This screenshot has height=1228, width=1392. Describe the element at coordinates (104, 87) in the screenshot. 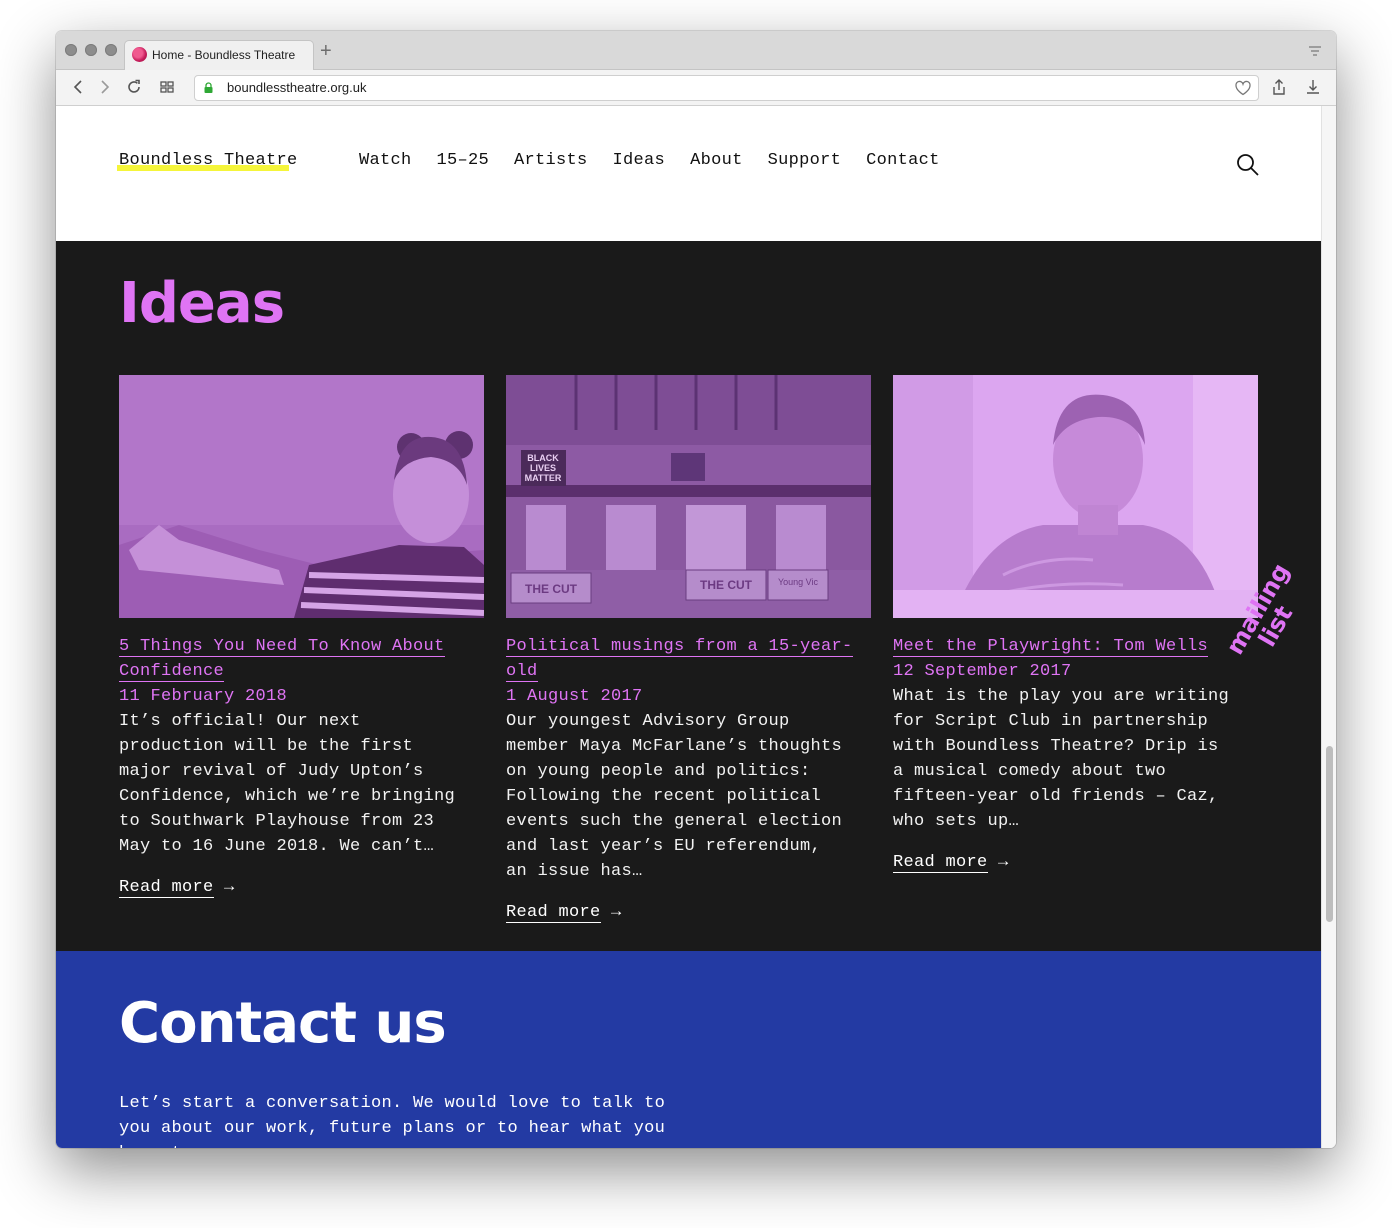

I see `forward-icon` at that location.